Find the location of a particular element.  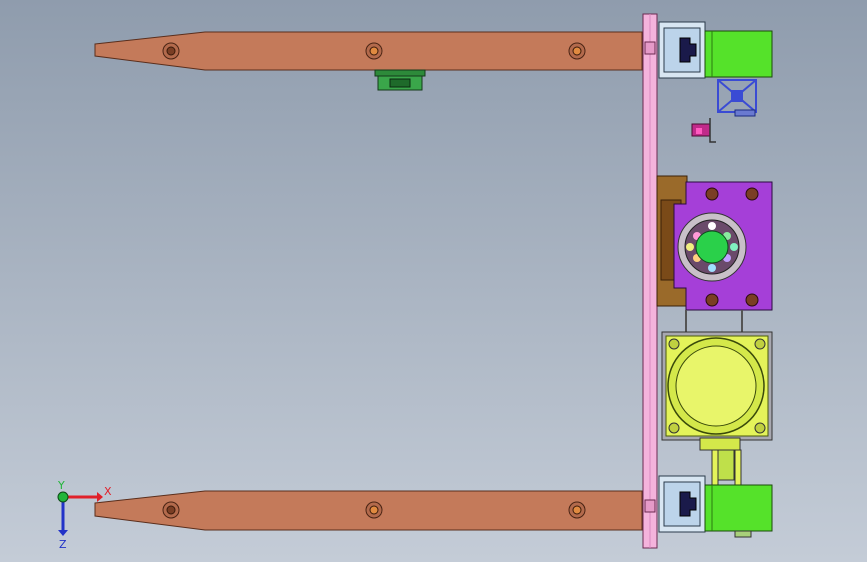

fork-arm-lower is located at coordinates (368, 510).